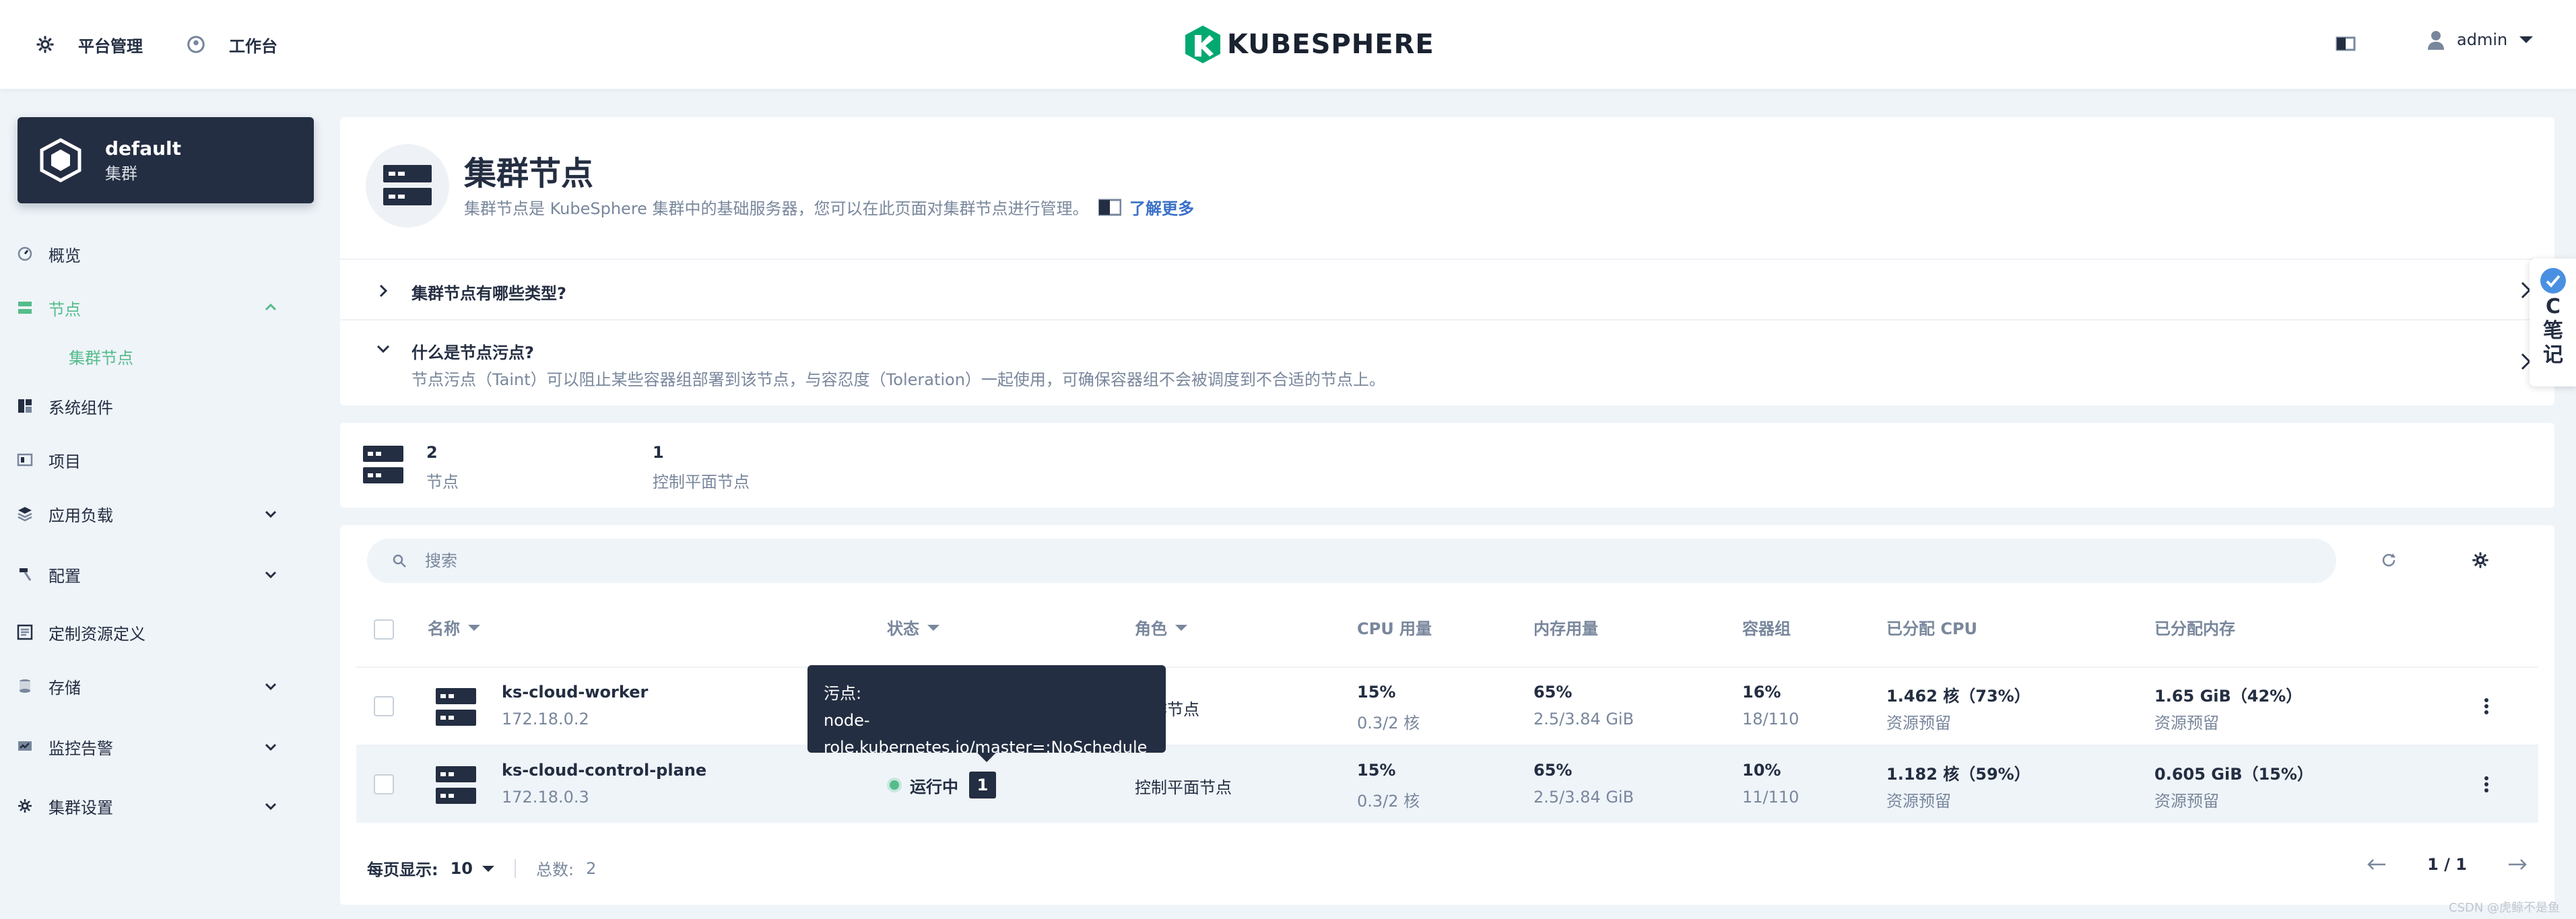  I want to click on node-name: ks-cloud-control-plane, so click(604, 770).